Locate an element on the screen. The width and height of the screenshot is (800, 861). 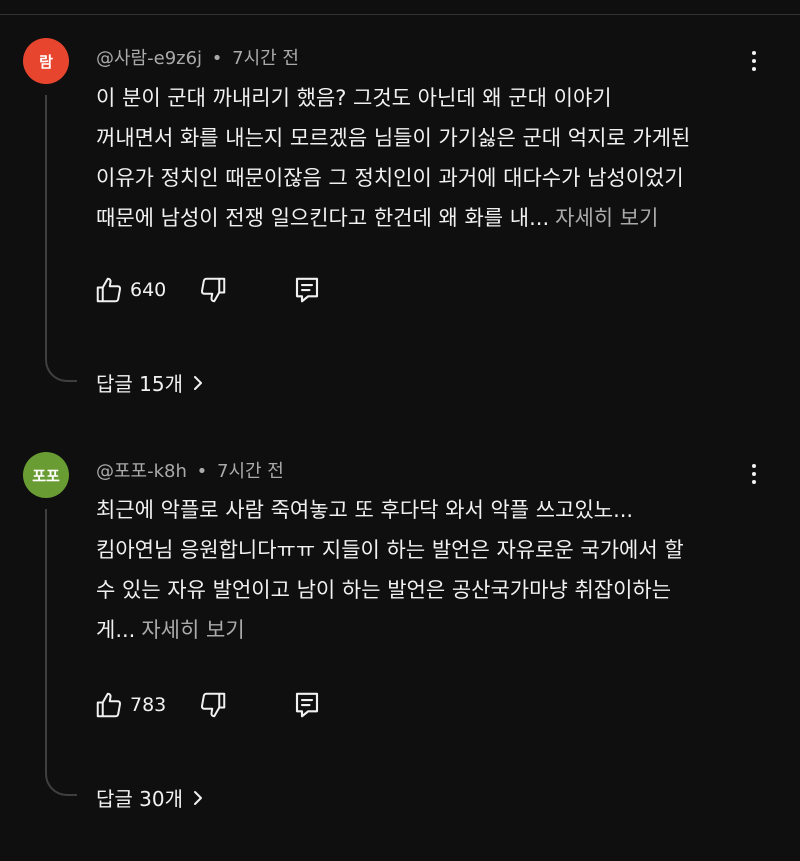
comment-meta: @사람-e9z6j • 7시간 전 is located at coordinates (197, 57).